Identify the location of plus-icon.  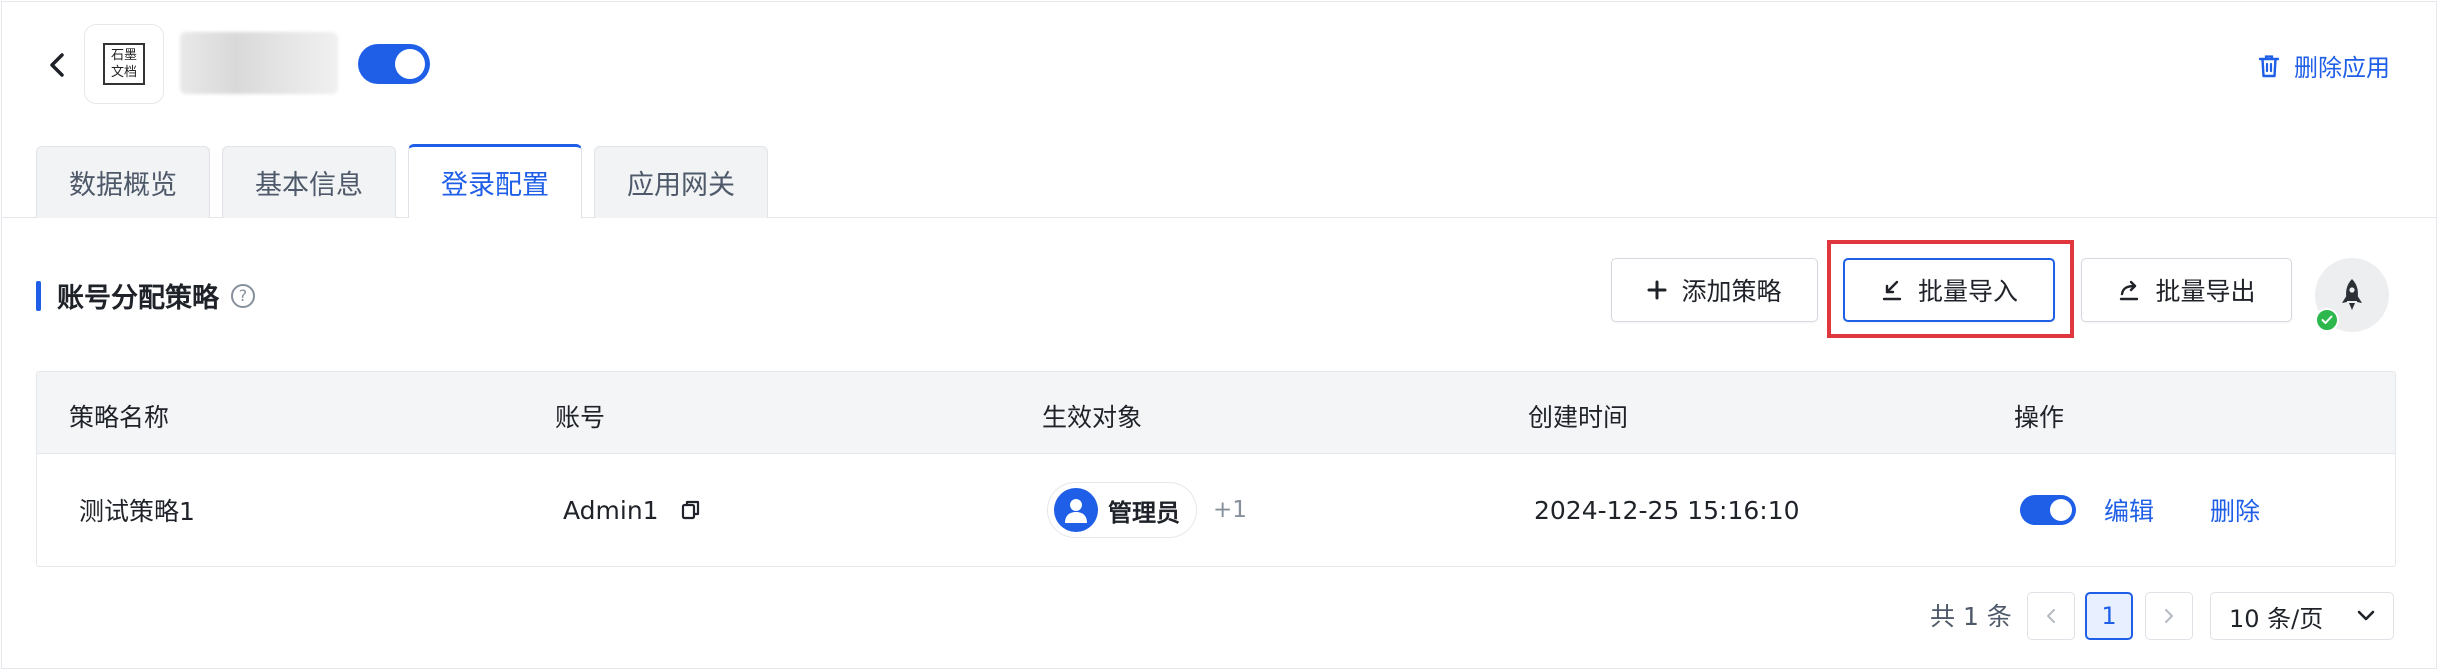
(1657, 290).